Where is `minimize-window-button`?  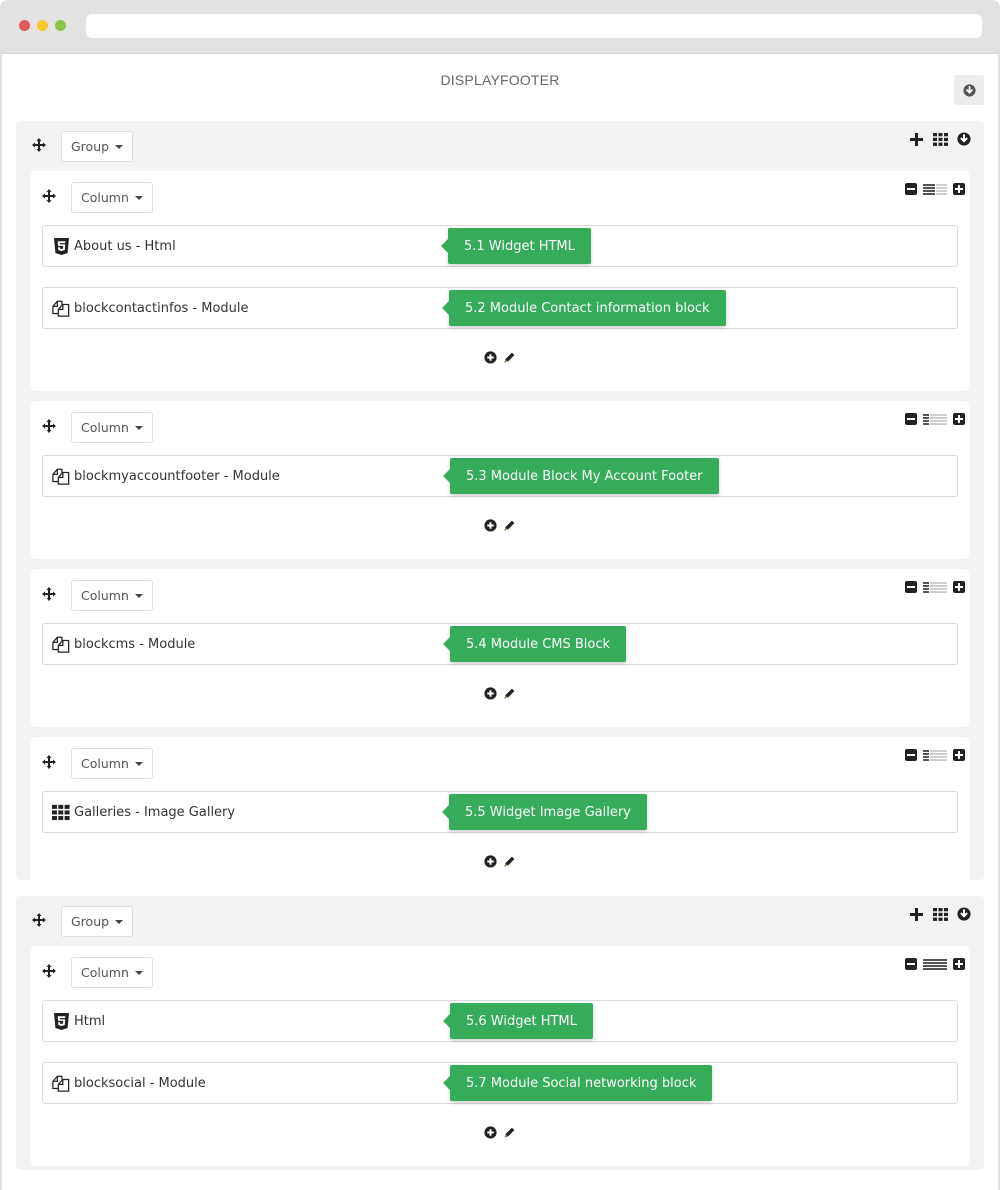 minimize-window-button is located at coordinates (42, 25).